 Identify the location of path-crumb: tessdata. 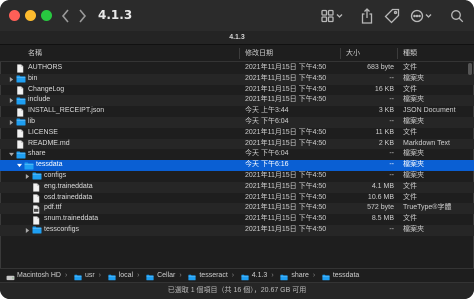
(340, 276).